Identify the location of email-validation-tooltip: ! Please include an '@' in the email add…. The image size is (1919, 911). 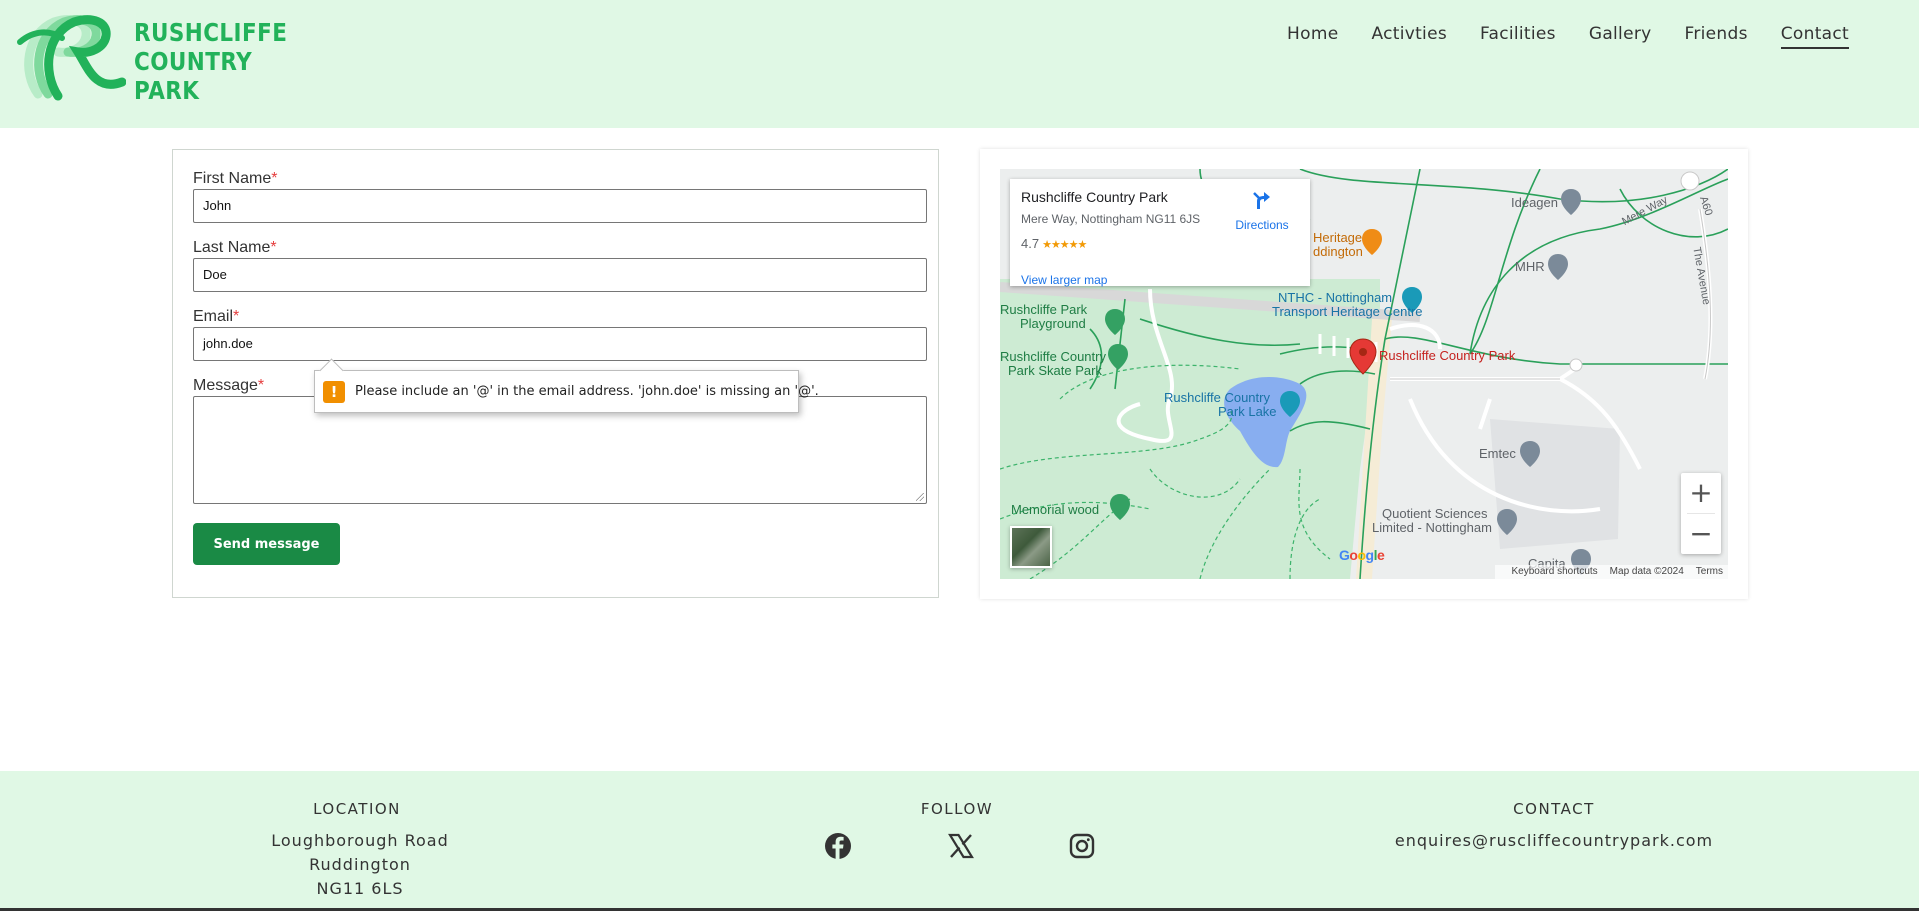
(566, 385).